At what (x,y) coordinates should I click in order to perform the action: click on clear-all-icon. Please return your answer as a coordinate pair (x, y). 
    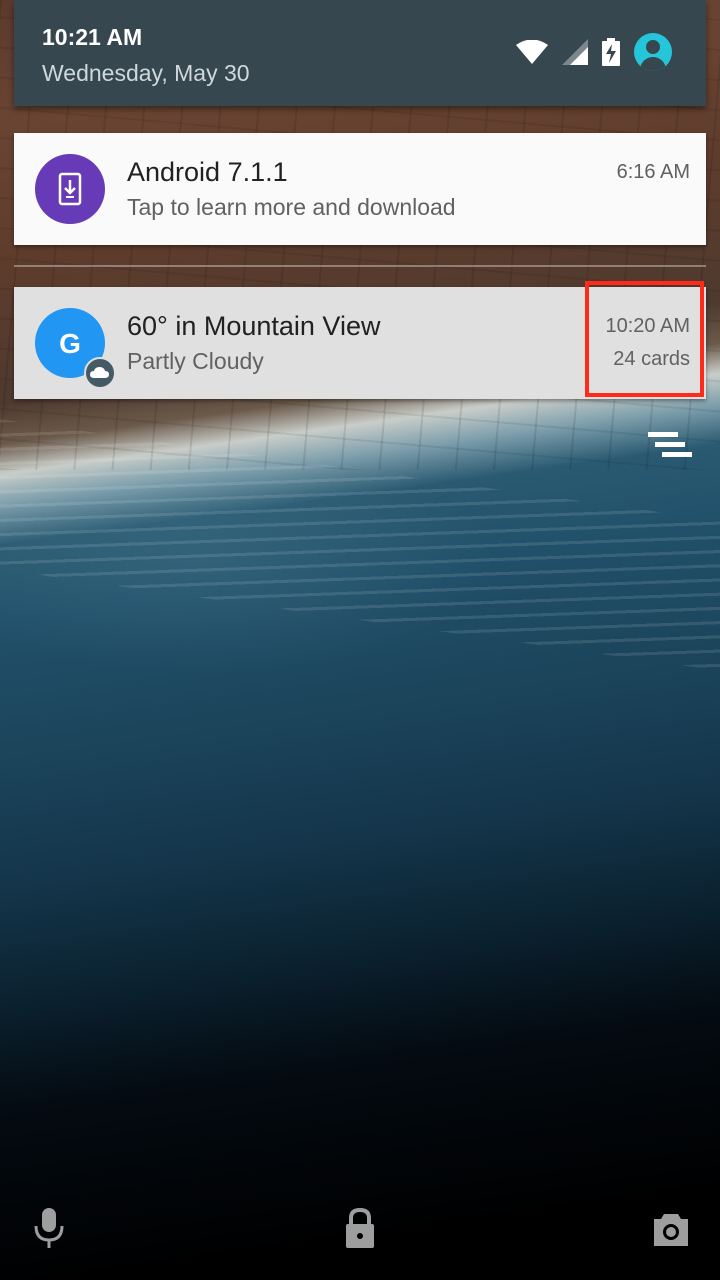
    Looking at the image, I should click on (670, 448).